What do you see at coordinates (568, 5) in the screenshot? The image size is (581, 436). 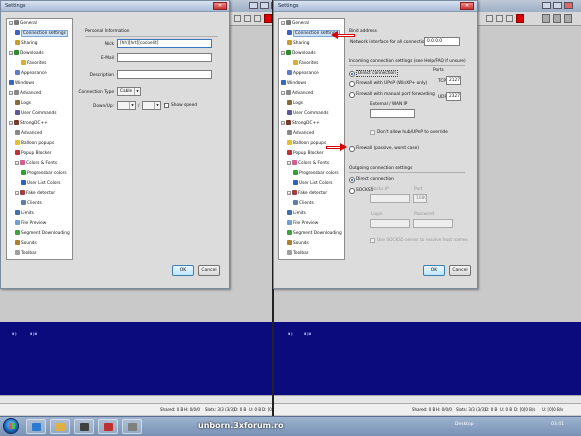 I see `close-button` at bounding box center [568, 5].